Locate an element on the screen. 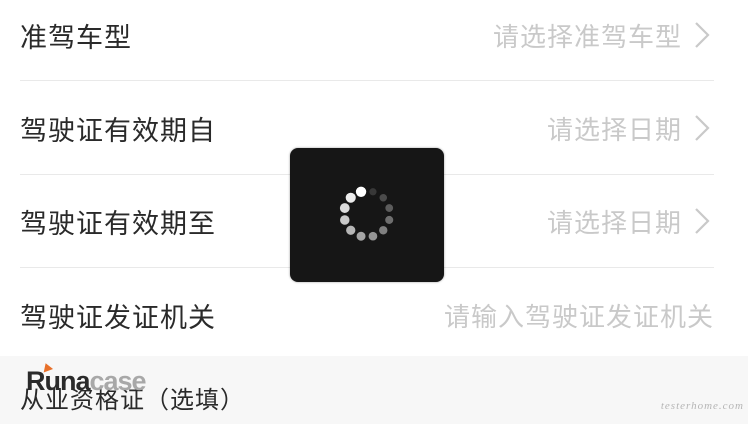 The image size is (748, 424). license-valid-to-placeholder: 请选择日期 is located at coordinates (614, 223).